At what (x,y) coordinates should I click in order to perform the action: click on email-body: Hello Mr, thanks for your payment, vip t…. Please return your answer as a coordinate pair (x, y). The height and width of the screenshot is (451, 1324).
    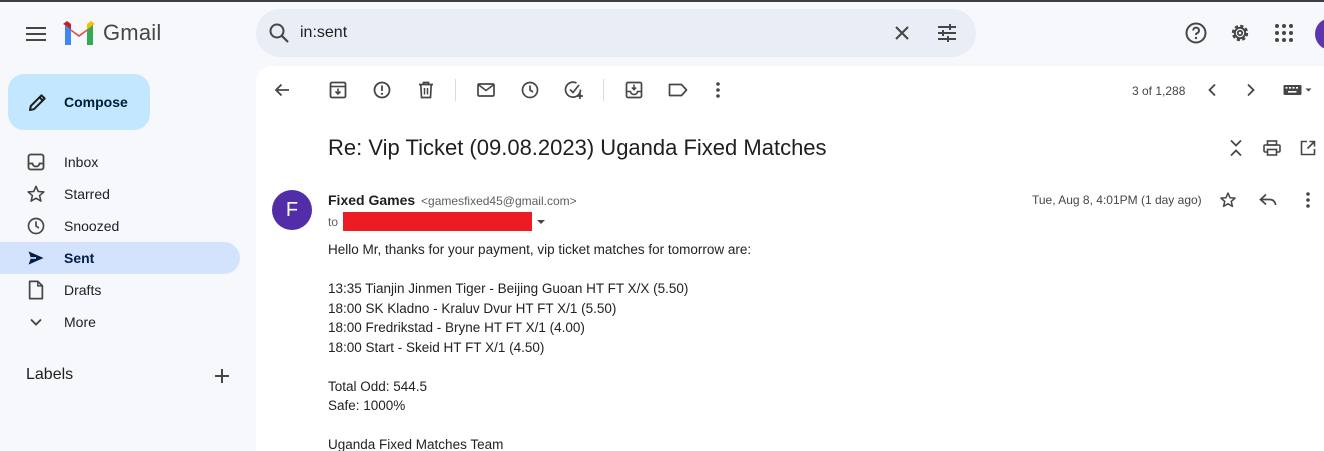
    Looking at the image, I should click on (539, 345).